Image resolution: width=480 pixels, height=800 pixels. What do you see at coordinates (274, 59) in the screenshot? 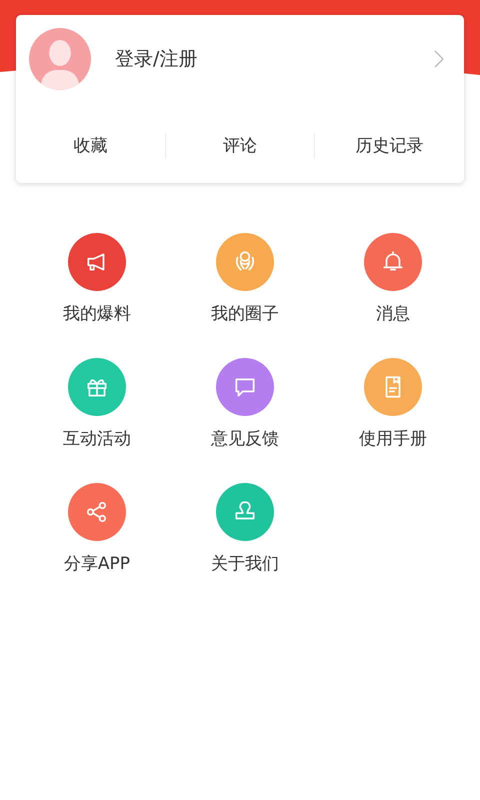
I see `login-register-link: 登录/注册` at bounding box center [274, 59].